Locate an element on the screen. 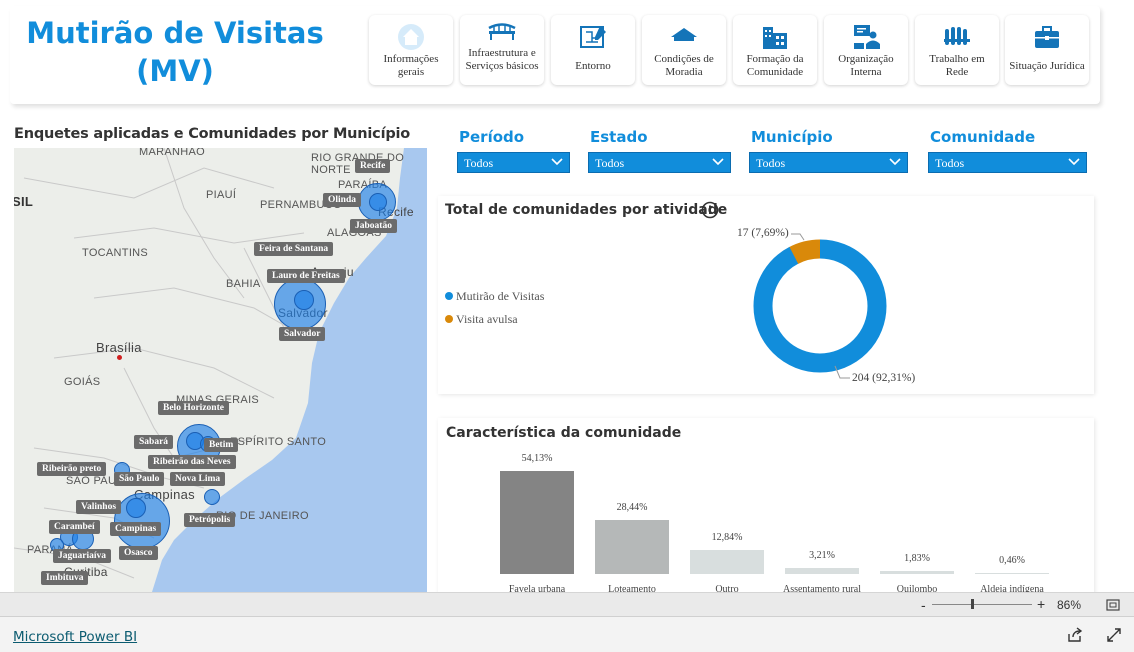 This screenshot has width=1134, height=652. zoom-slider is located at coordinates (982, 604).